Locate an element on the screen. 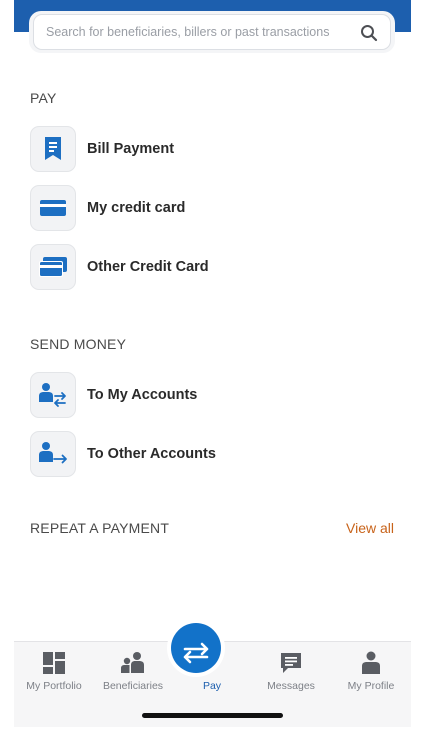  my-credit-card-icon-tile is located at coordinates (53, 208).